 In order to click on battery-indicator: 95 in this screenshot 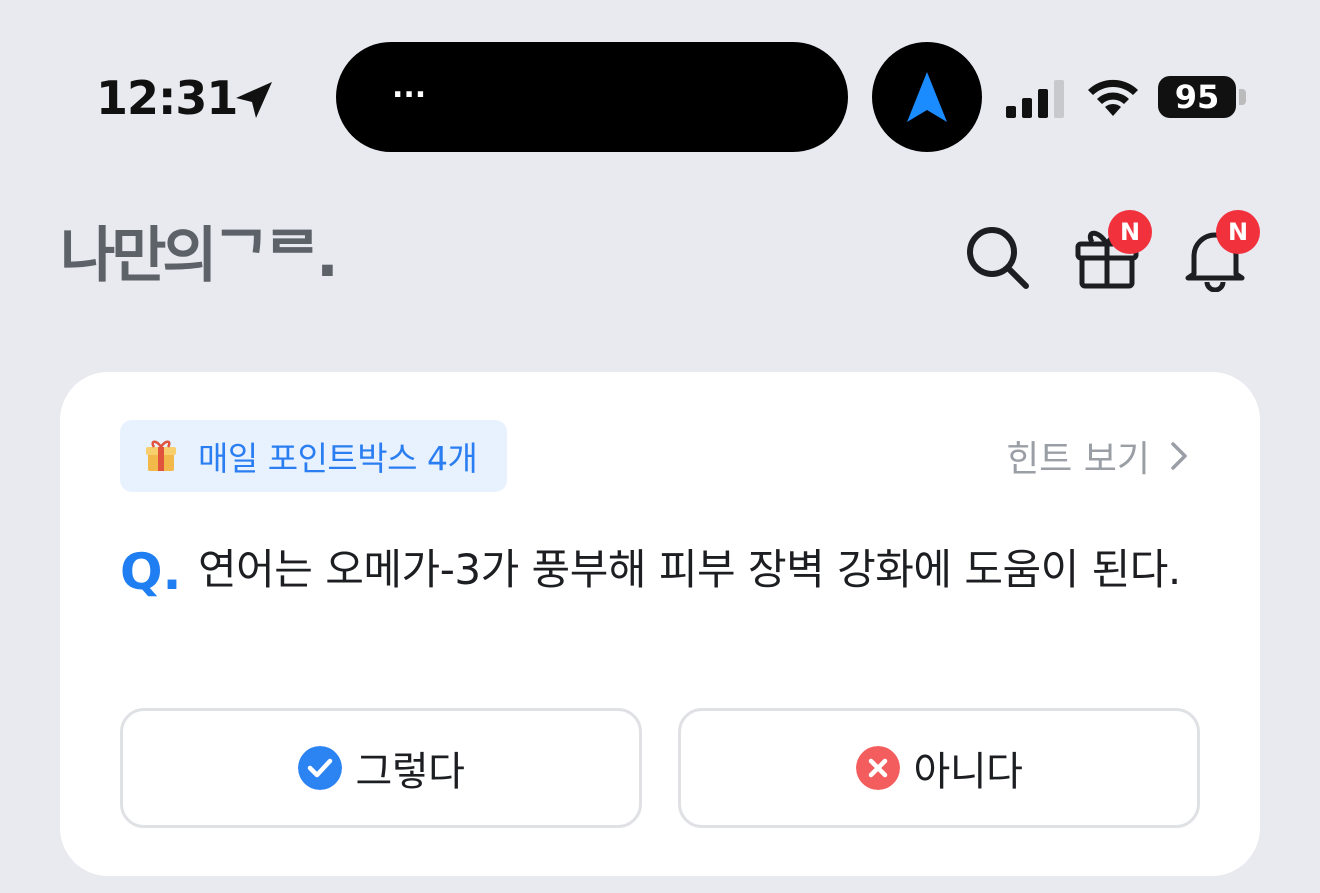, I will do `click(1202, 97)`.